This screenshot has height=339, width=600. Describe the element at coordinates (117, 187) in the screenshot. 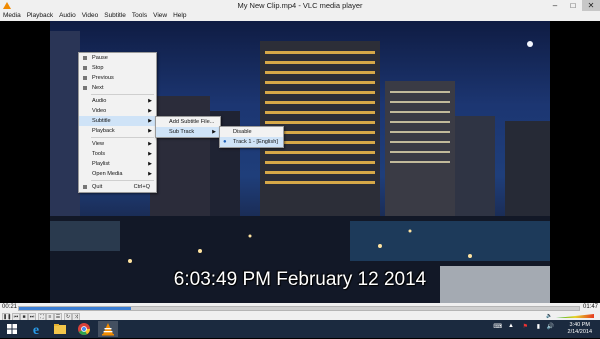

I see `ctx-quit: Quit Ctrl+Q` at that location.